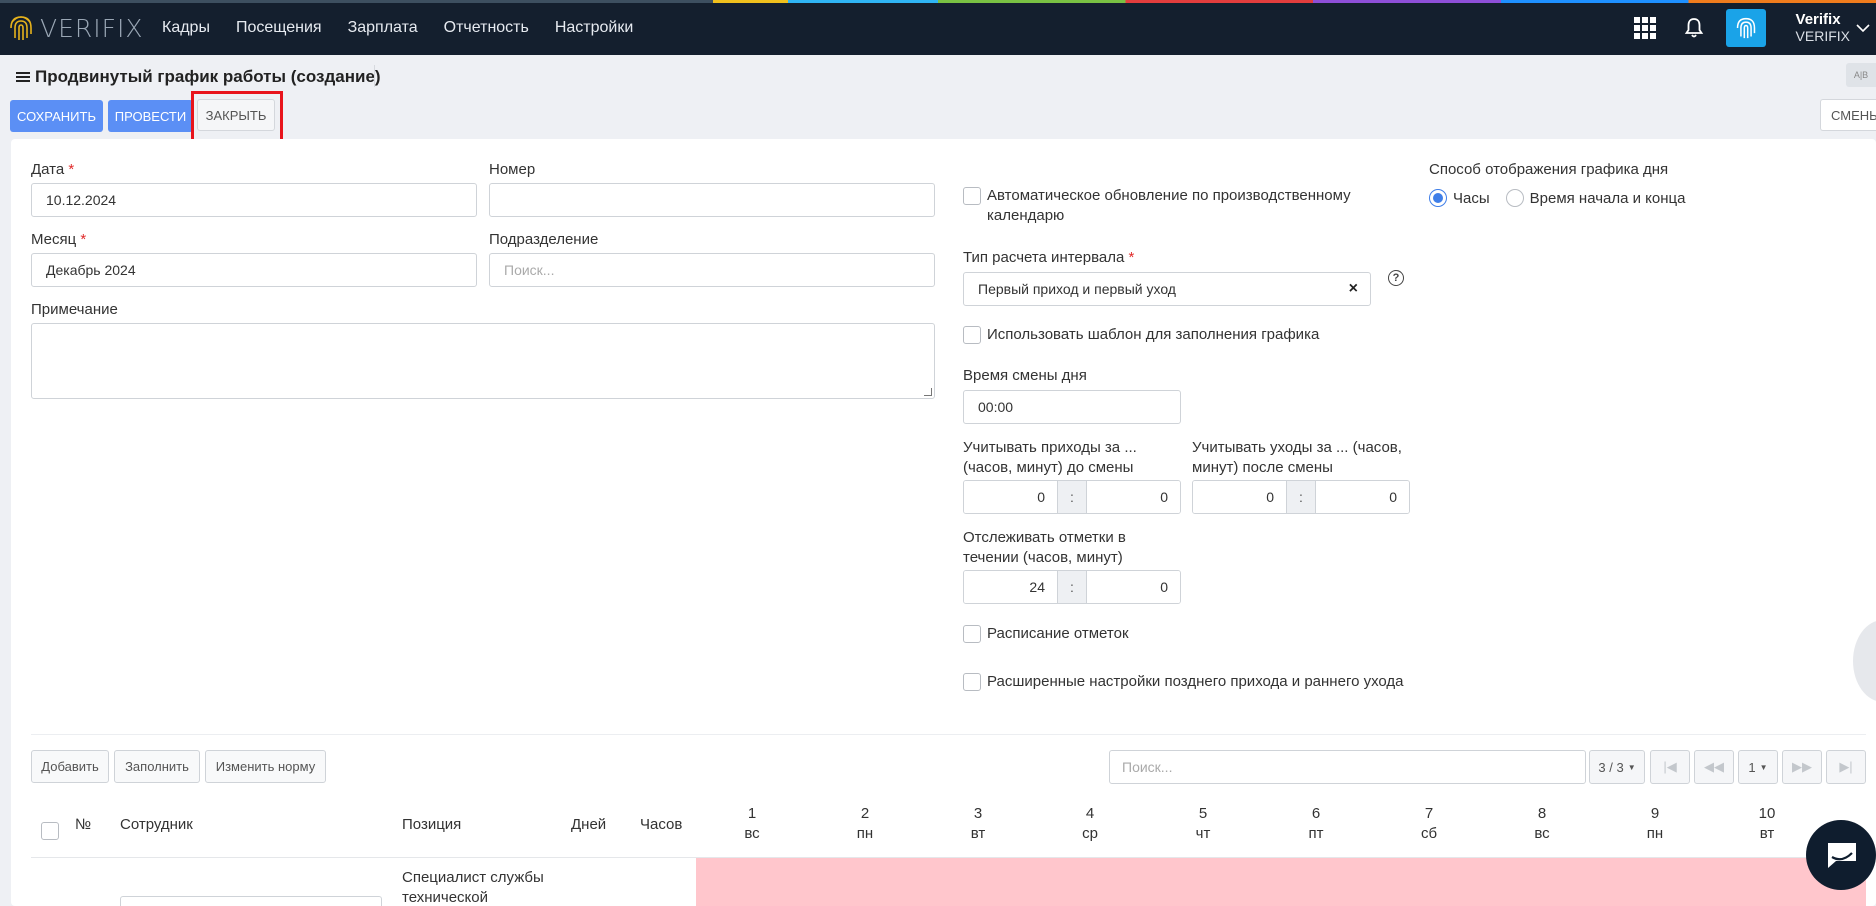  I want to click on col-day-10: 10 вт, so click(1767, 824).